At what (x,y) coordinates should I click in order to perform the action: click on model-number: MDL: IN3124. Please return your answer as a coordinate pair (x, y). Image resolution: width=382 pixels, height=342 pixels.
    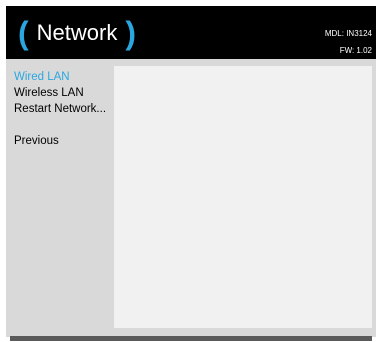
    Looking at the image, I should click on (348, 33).